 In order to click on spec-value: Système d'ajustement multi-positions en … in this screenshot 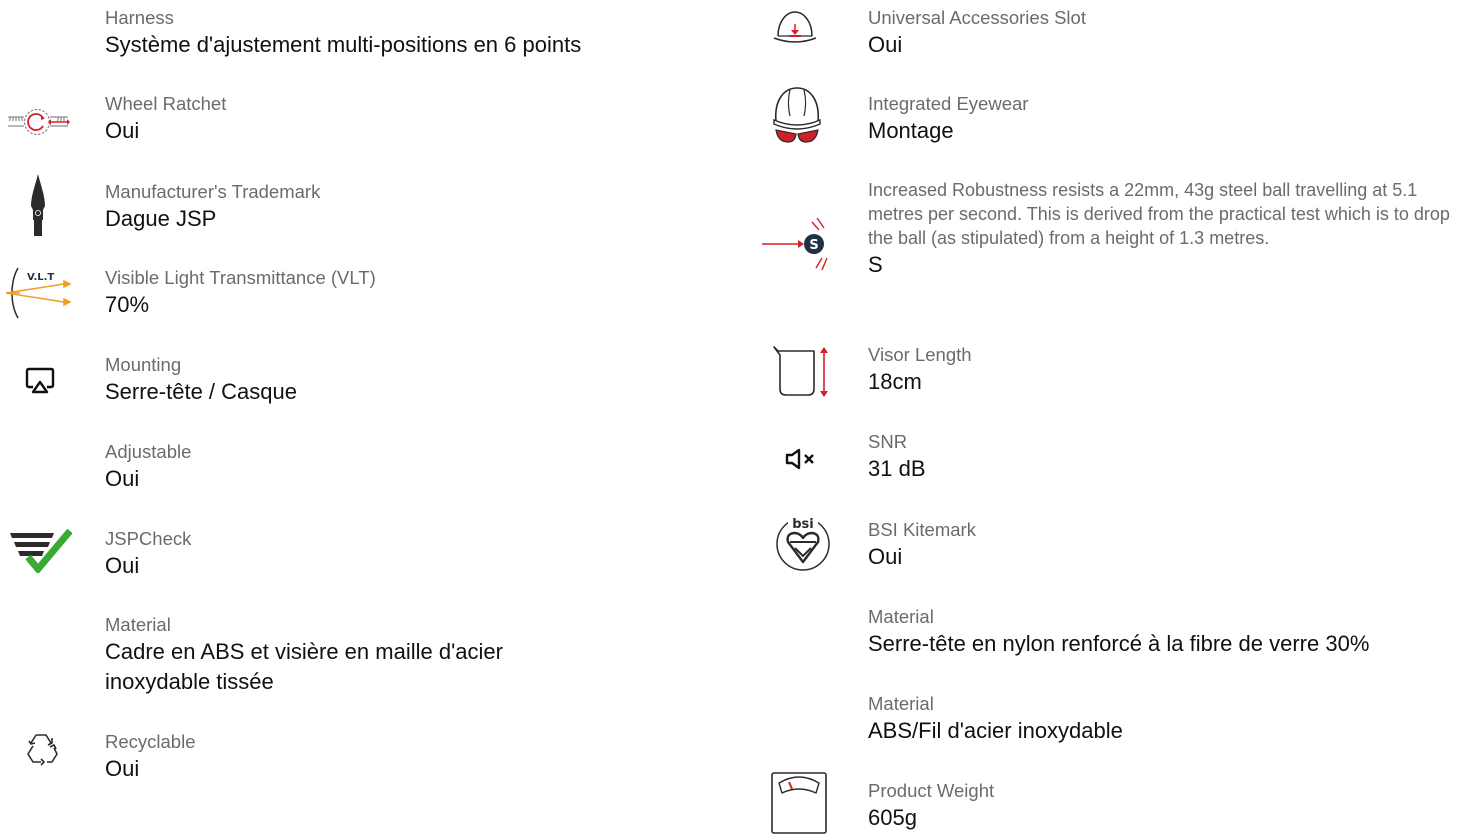, I will do `click(343, 44)`.